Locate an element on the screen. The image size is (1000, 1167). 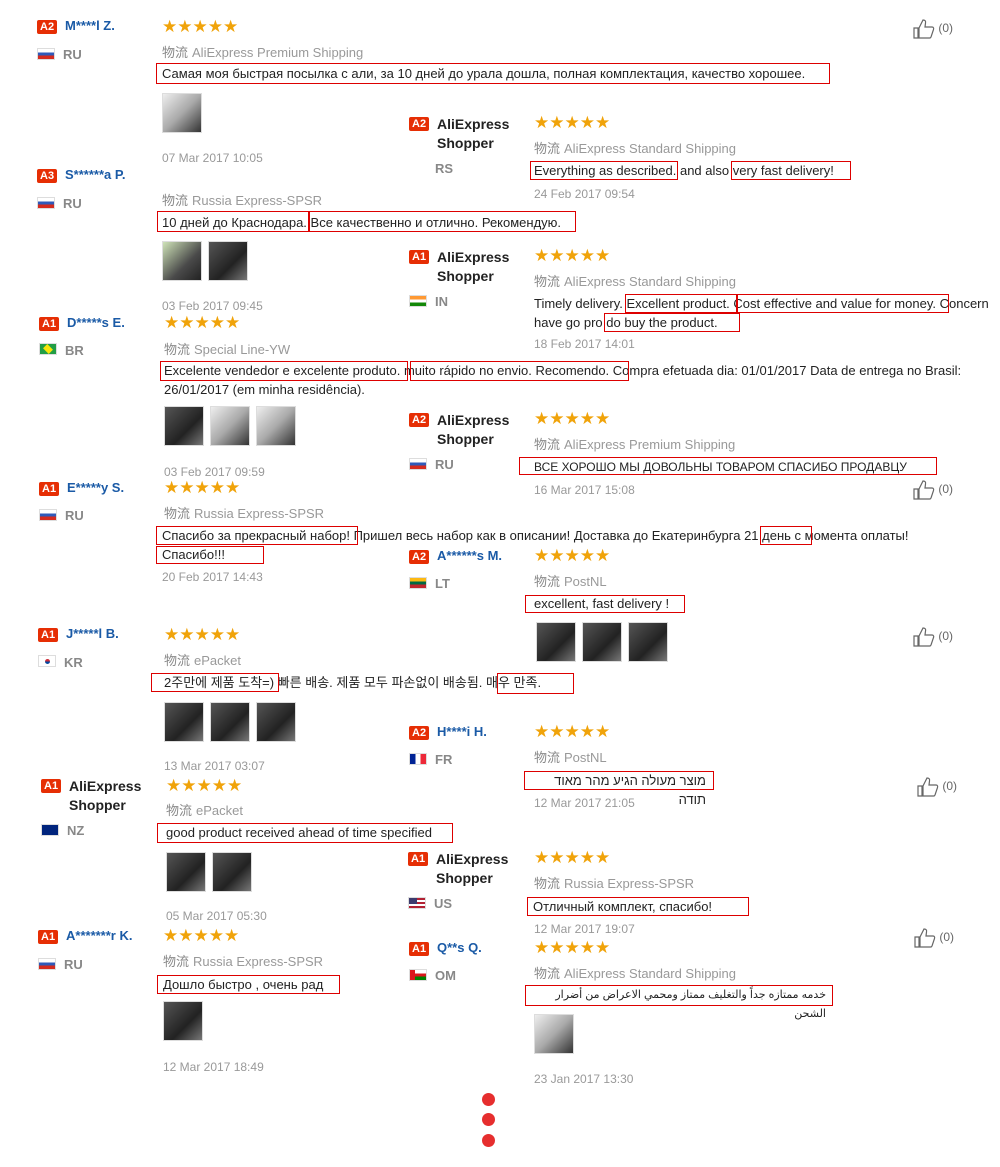
shipping-label: AliExpress Premium Shipping is located at coordinates (650, 444).